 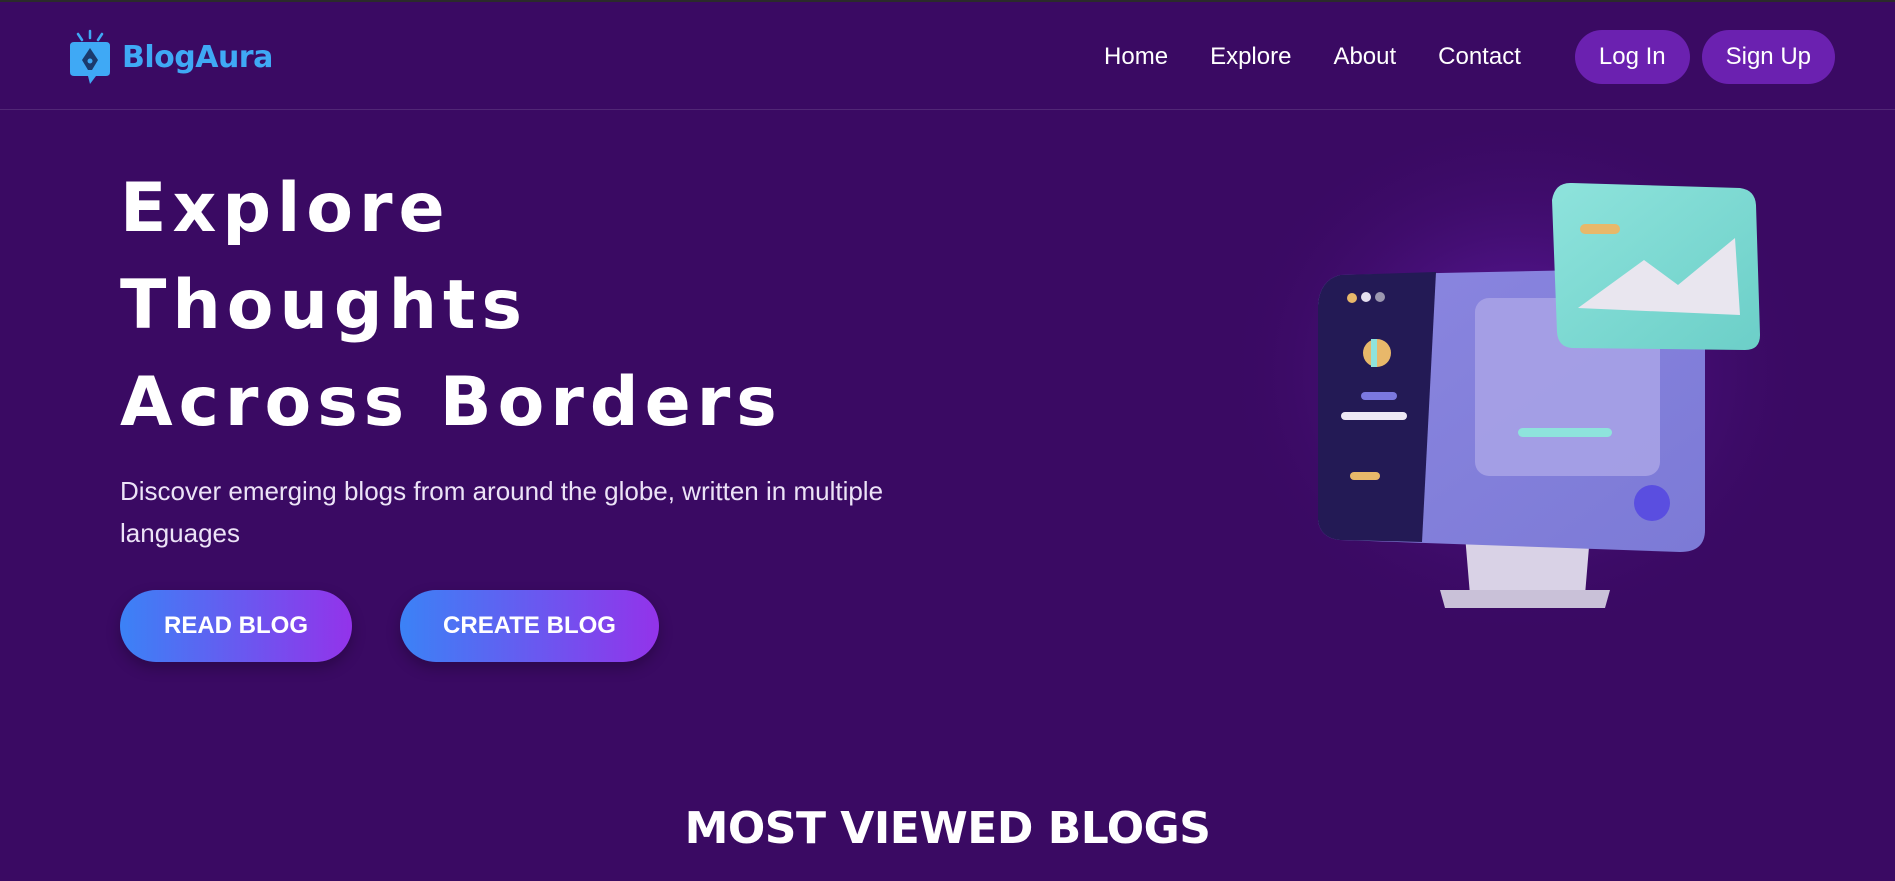 What do you see at coordinates (1479, 57) in the screenshot?
I see `nav-link-contact: Contact` at bounding box center [1479, 57].